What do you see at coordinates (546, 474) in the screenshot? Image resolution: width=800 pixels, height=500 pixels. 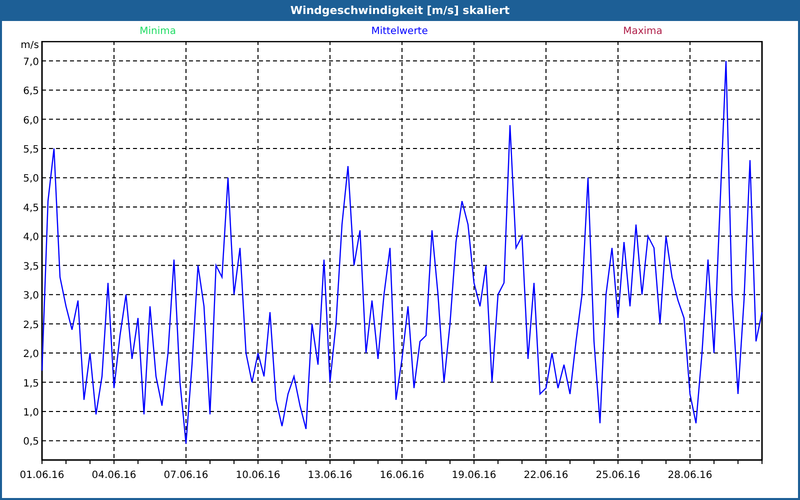 I see `x-tick-label: 22.06.16` at bounding box center [546, 474].